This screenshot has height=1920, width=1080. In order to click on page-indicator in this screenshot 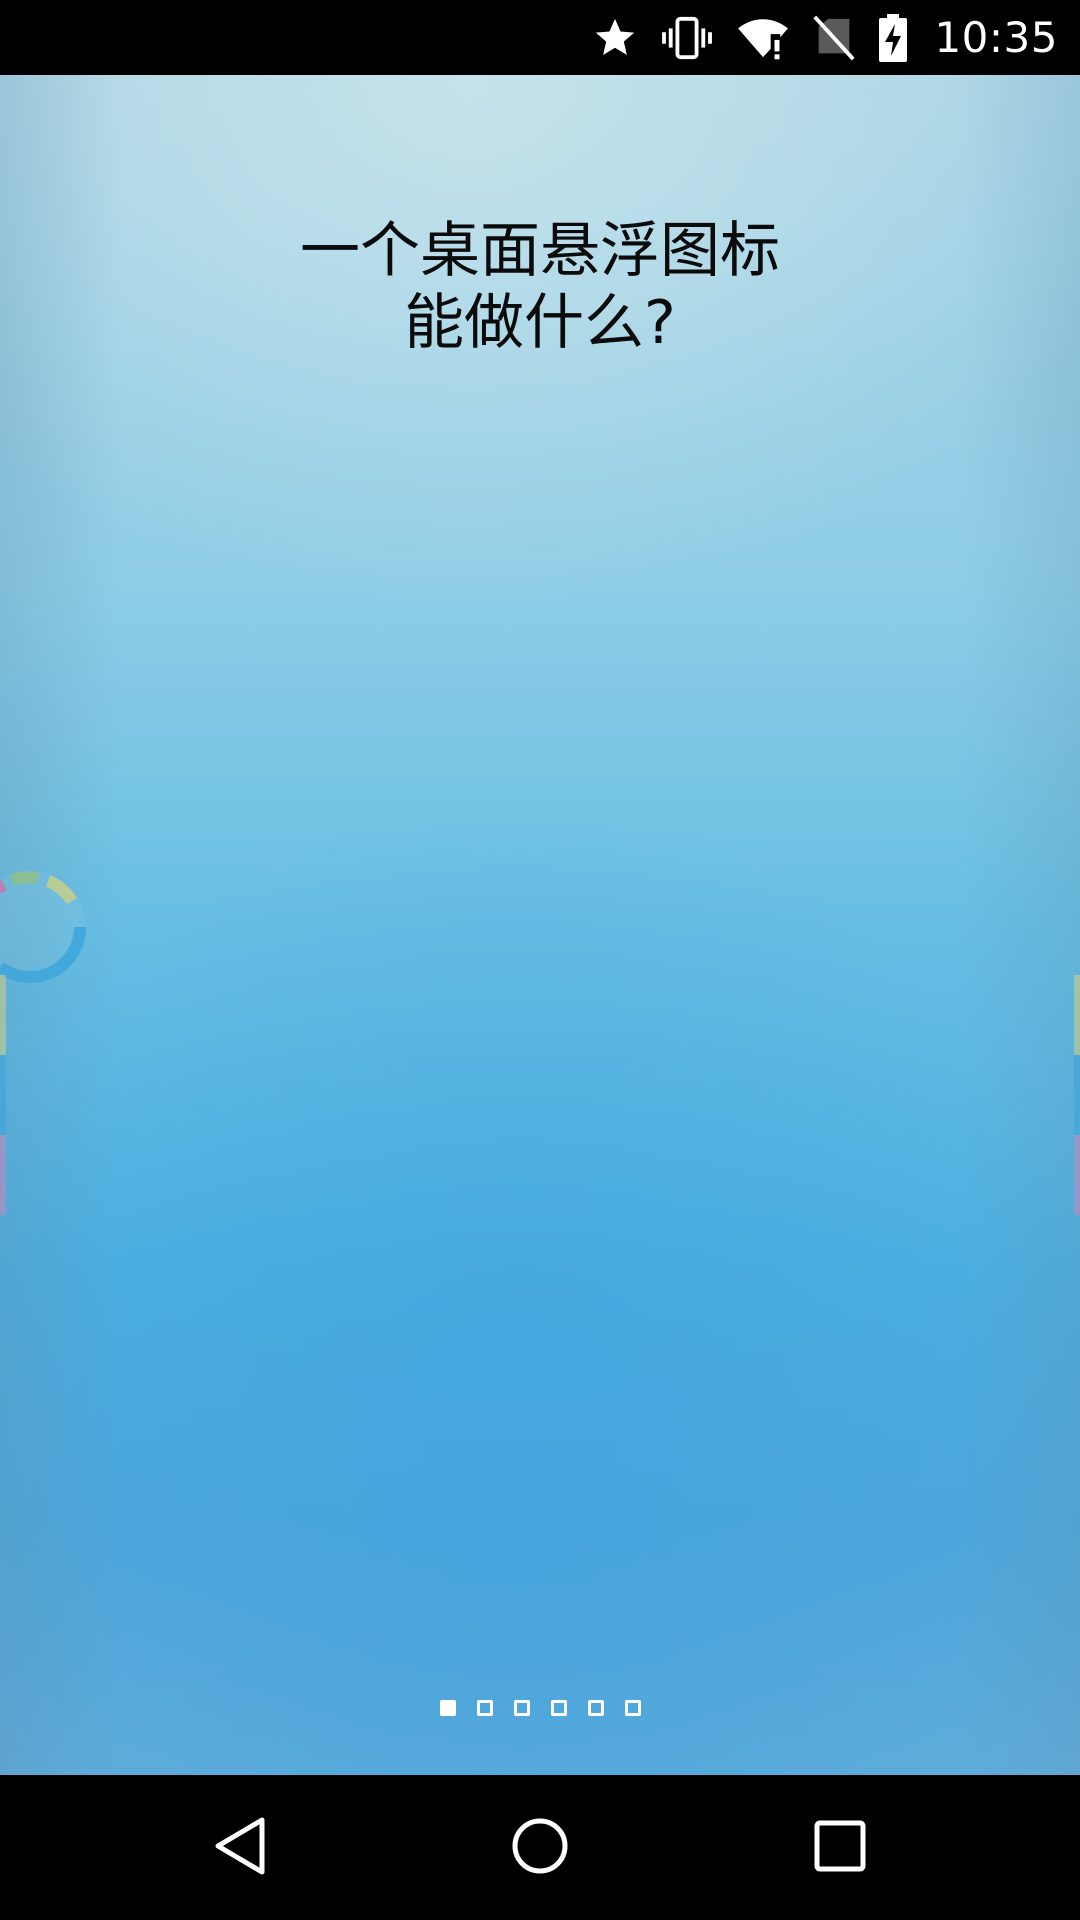, I will do `click(540, 1708)`.